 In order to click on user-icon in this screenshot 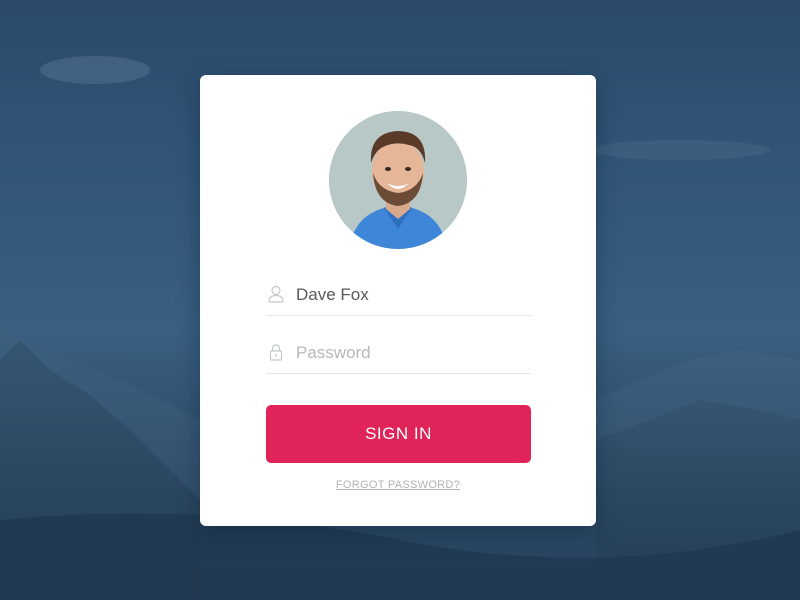, I will do `click(276, 294)`.